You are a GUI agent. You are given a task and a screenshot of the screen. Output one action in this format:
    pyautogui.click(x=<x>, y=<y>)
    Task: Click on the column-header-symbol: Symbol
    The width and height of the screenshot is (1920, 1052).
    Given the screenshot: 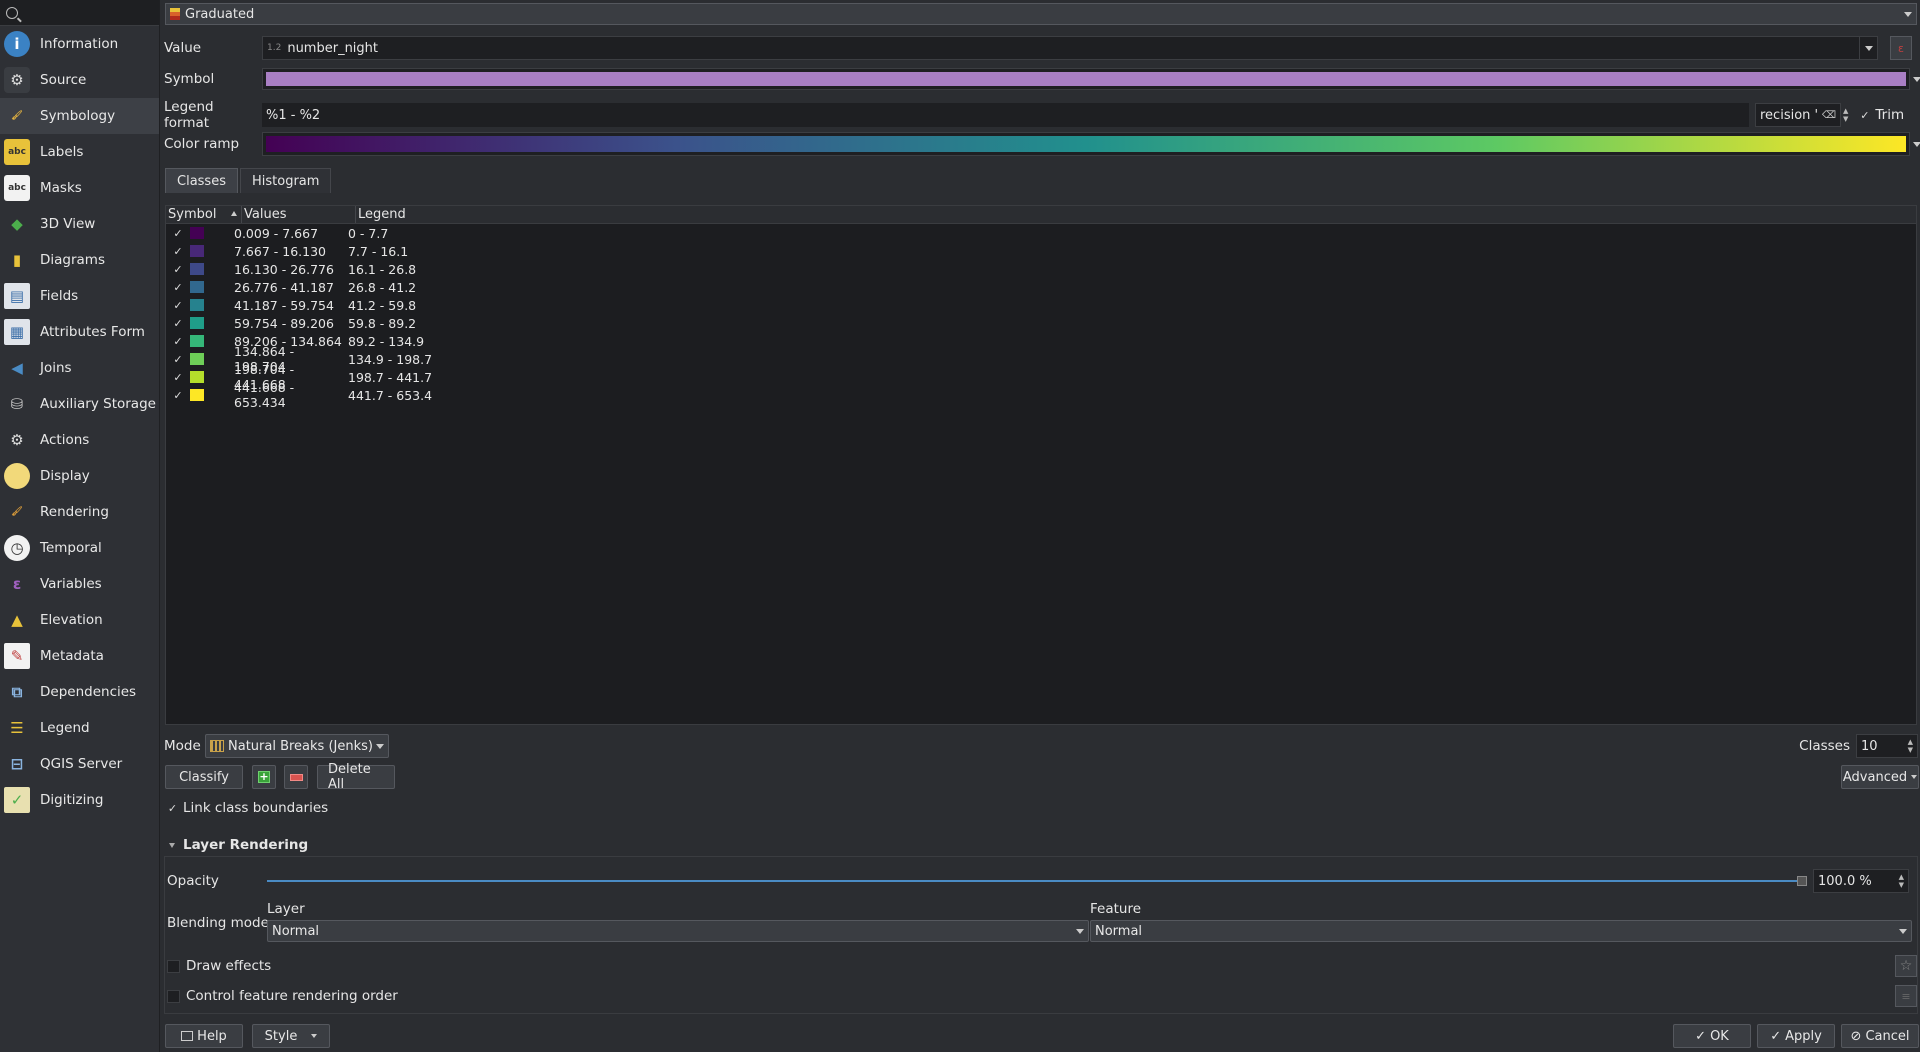 What is the action you would take?
    pyautogui.click(x=204, y=214)
    